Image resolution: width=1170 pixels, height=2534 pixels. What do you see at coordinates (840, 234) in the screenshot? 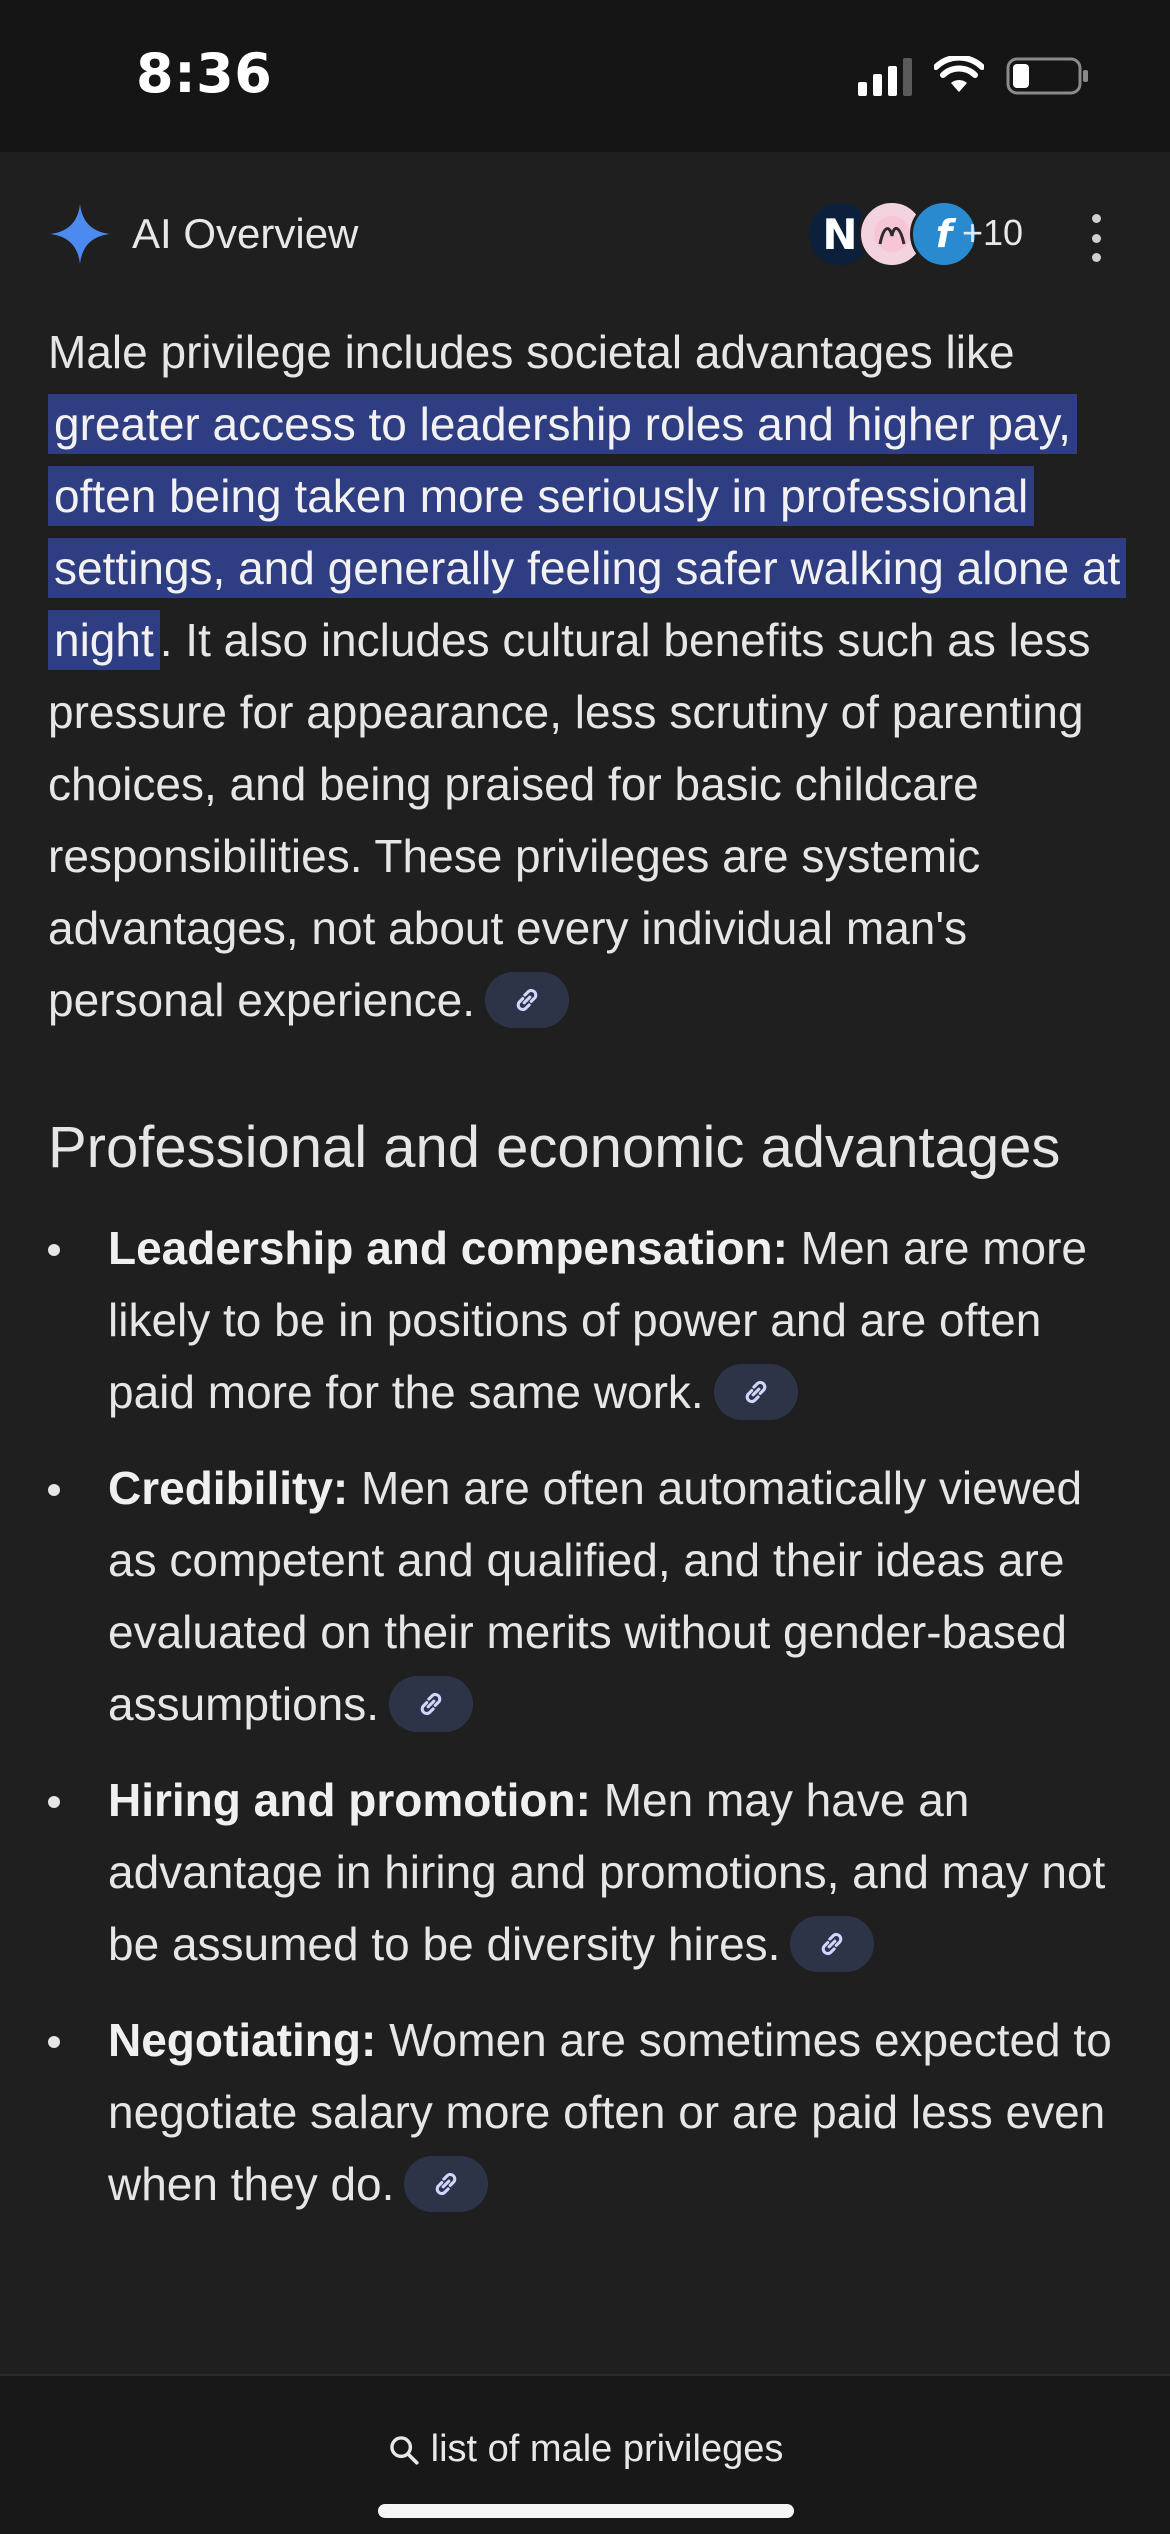
I see `source-avatar-letter: N` at bounding box center [840, 234].